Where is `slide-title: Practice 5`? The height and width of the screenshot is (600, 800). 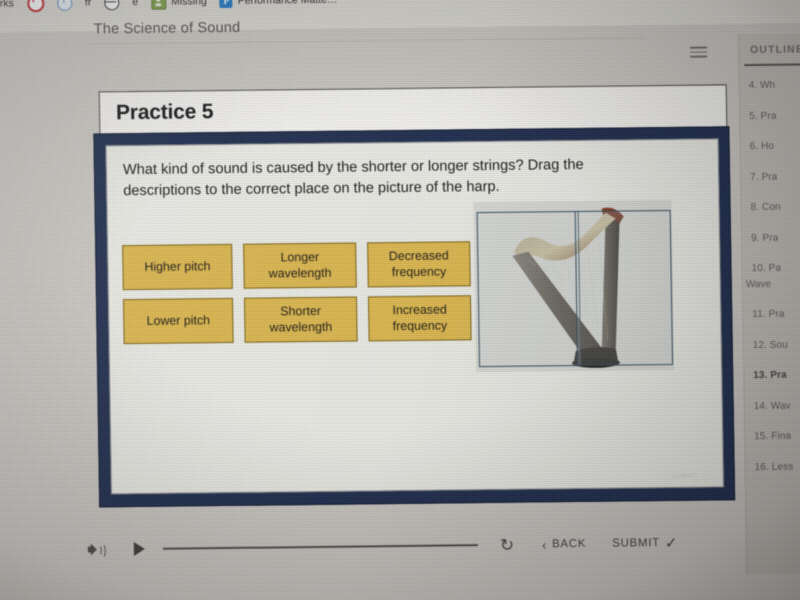
slide-title: Practice 5 is located at coordinates (164, 112).